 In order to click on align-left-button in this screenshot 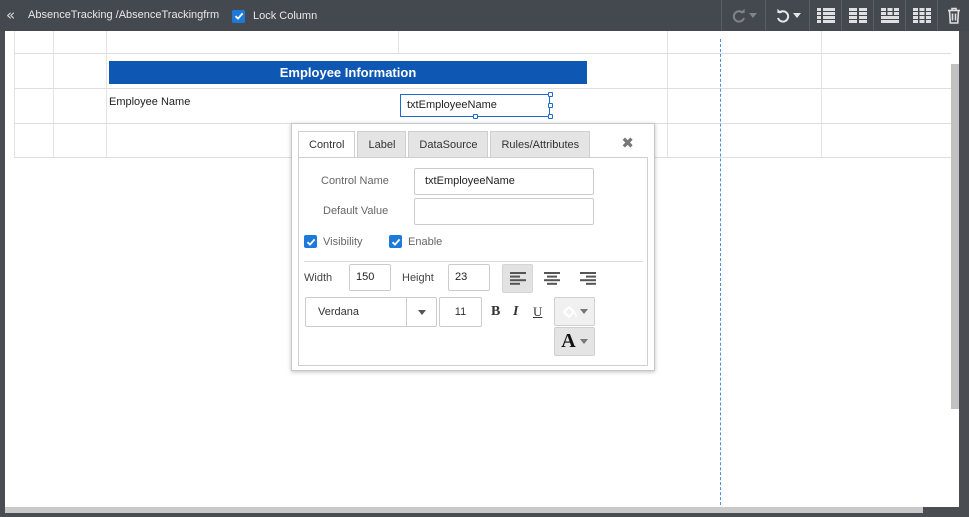, I will do `click(517, 278)`.